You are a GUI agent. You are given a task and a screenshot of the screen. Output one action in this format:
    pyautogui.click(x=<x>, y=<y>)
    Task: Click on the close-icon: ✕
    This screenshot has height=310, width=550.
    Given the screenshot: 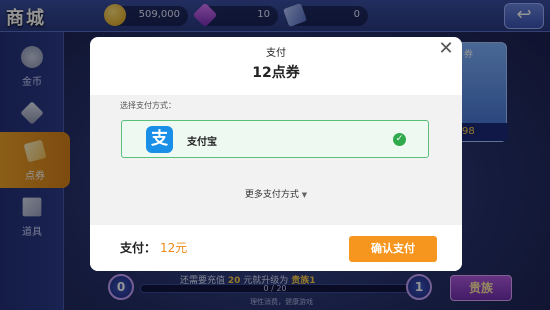 What is the action you would take?
    pyautogui.click(x=446, y=48)
    